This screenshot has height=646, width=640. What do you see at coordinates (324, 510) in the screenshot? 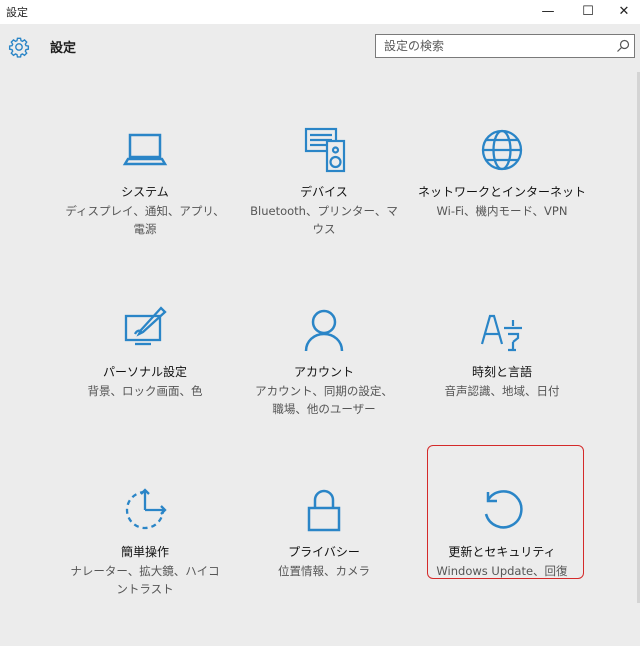
I see `lock-icon` at bounding box center [324, 510].